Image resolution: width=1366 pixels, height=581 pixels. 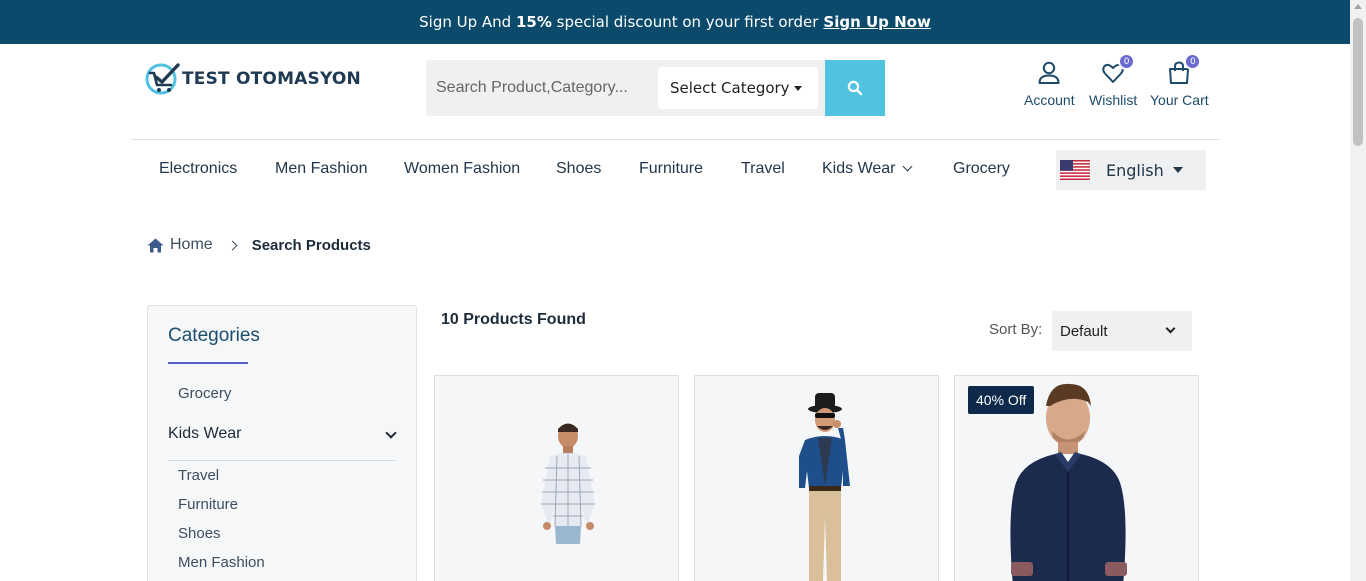 What do you see at coordinates (214, 335) in the screenshot?
I see `sidebar-title: Categories` at bounding box center [214, 335].